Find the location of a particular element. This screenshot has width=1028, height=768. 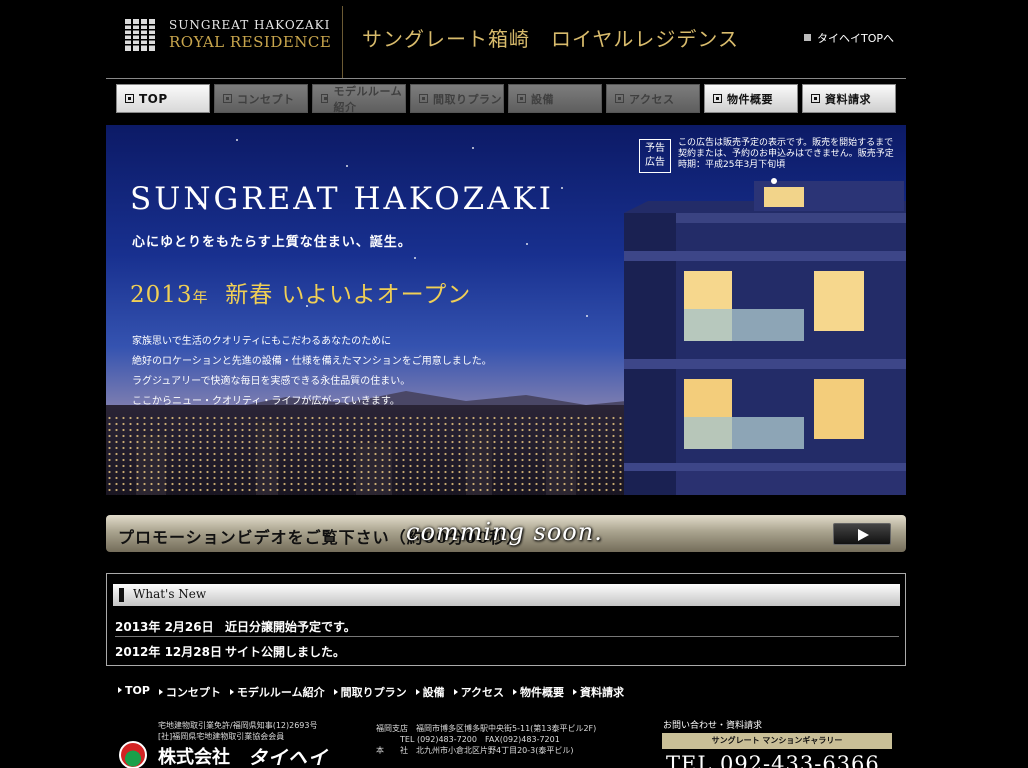

nav-label: 資料請求 is located at coordinates (848, 99).